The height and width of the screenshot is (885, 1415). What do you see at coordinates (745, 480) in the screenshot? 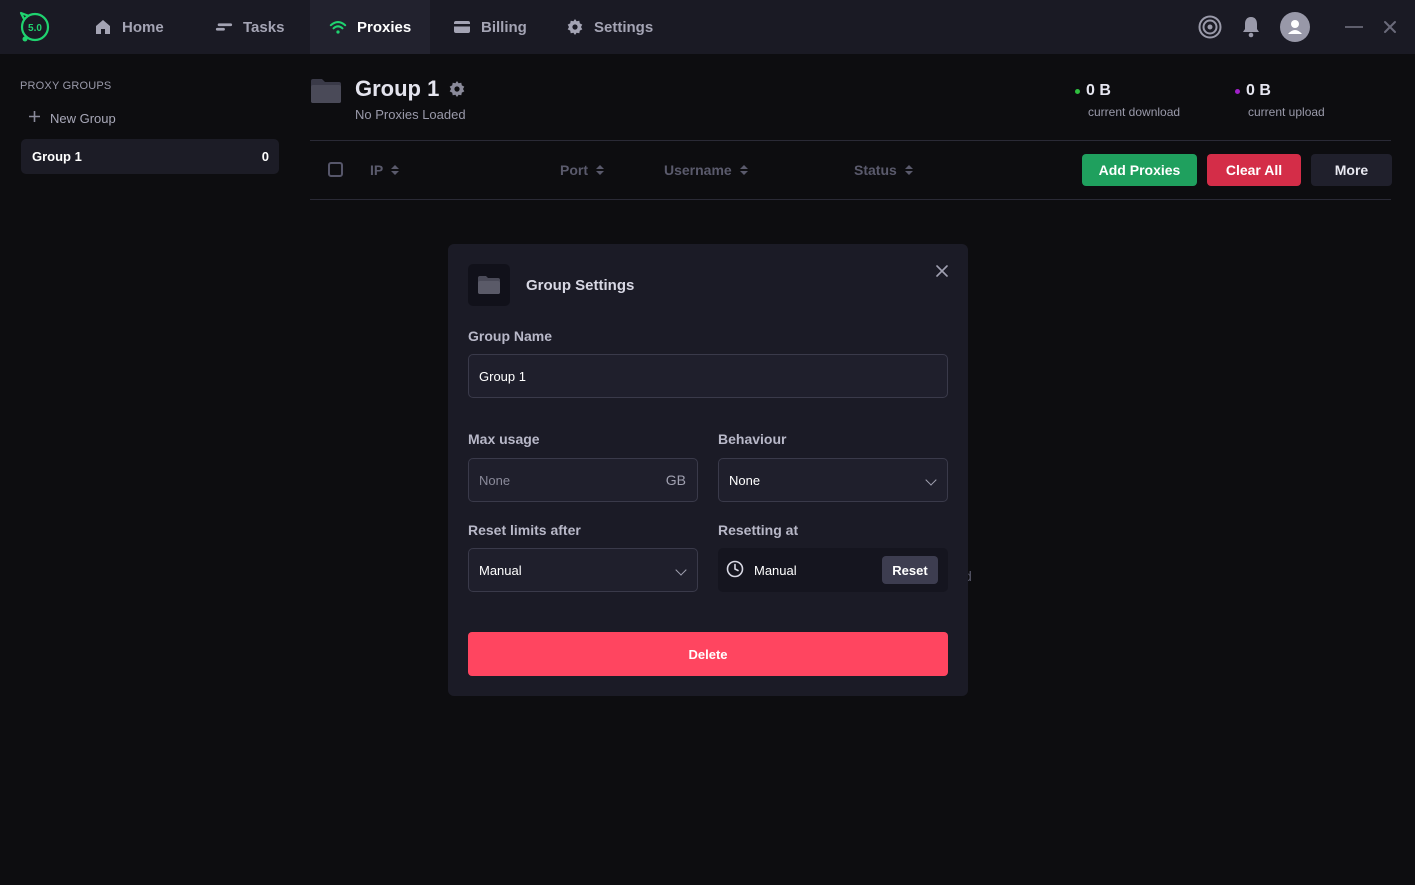
I see `behaviour-value: None` at bounding box center [745, 480].